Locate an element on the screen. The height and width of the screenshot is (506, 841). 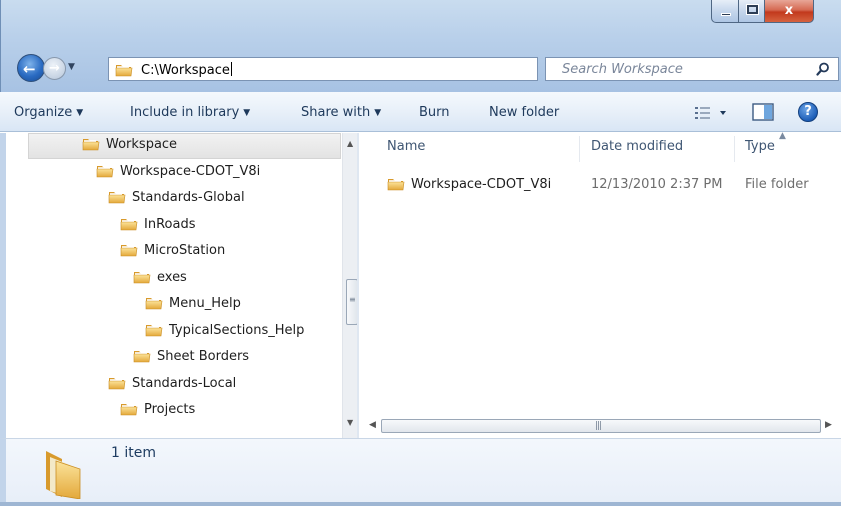
search-input: Search Workspace is located at coordinates (622, 69).